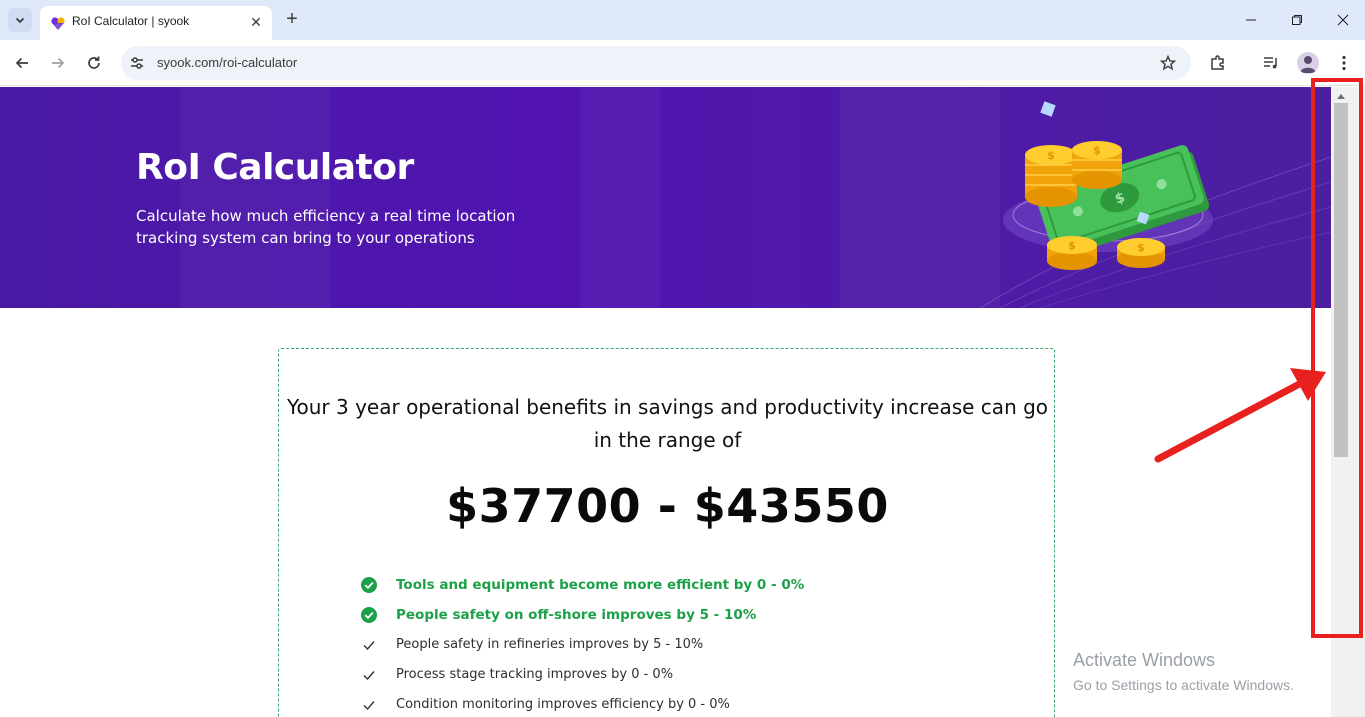 This screenshot has width=1365, height=717. Describe the element at coordinates (1108, 185) in the screenshot. I see `coins-and-cash-illustration: $ $ $ $ $` at that location.